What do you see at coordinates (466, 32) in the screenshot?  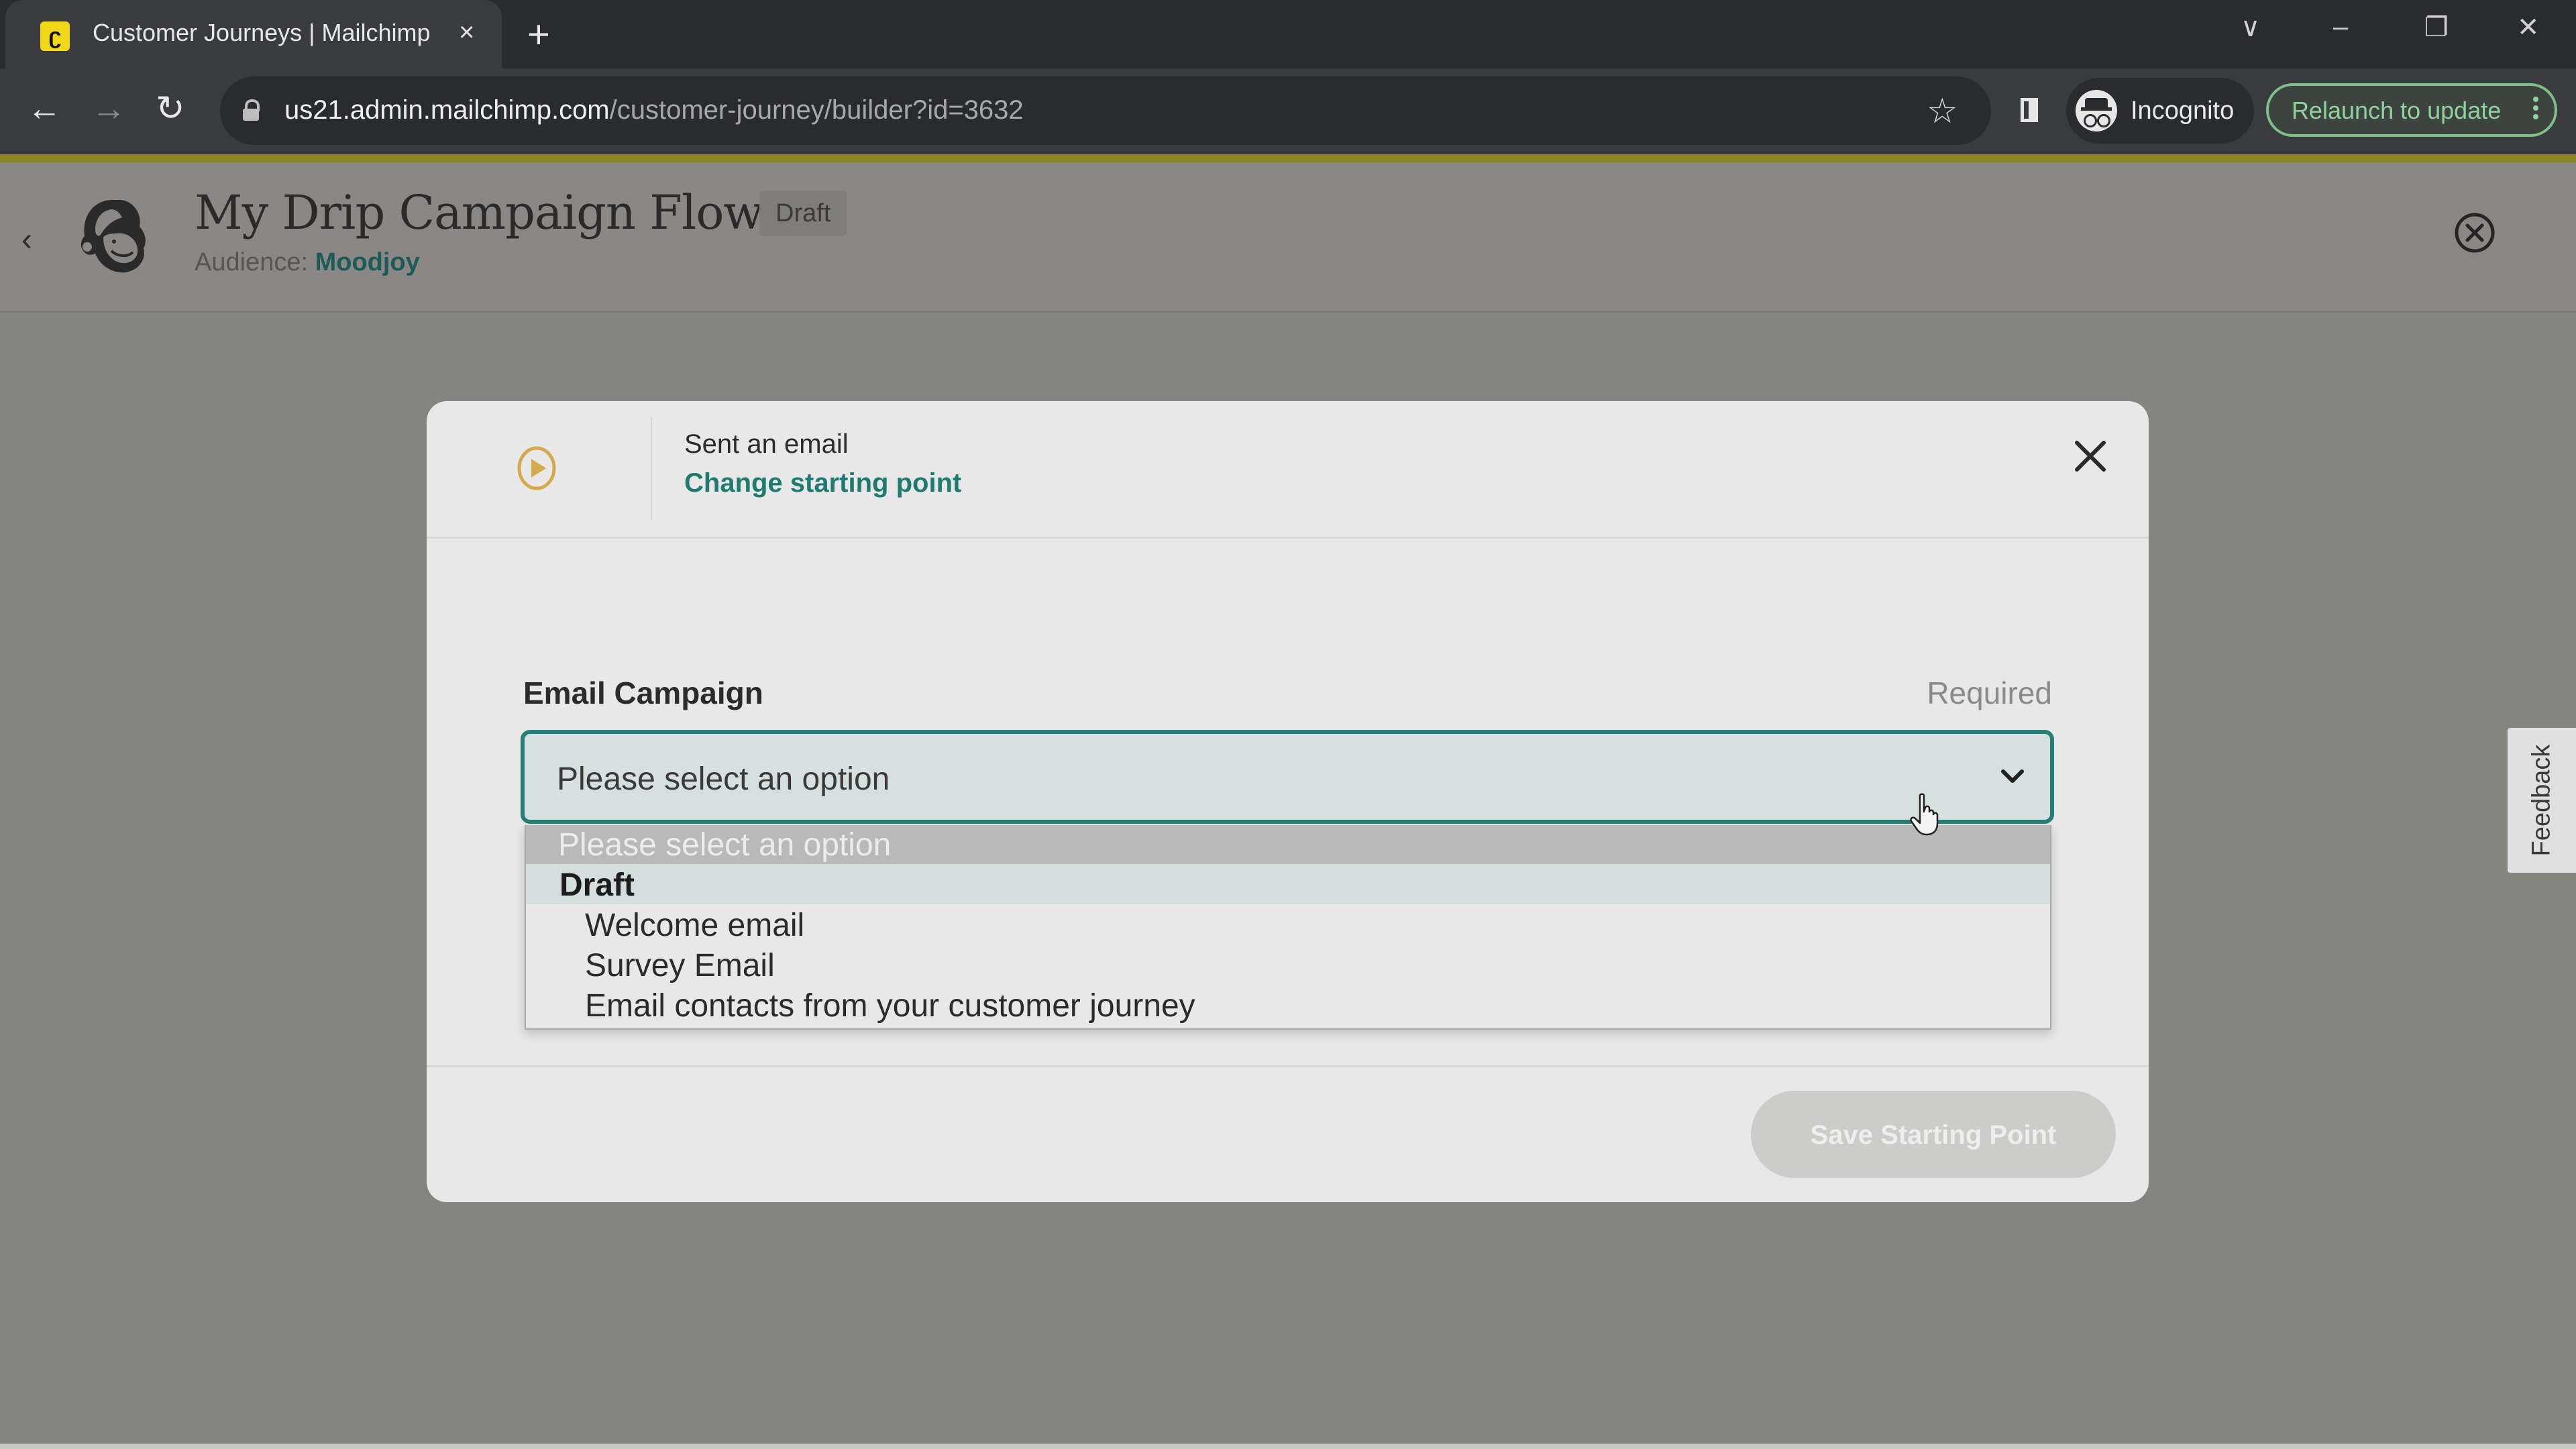 I see `tab-close-icon: ×` at bounding box center [466, 32].